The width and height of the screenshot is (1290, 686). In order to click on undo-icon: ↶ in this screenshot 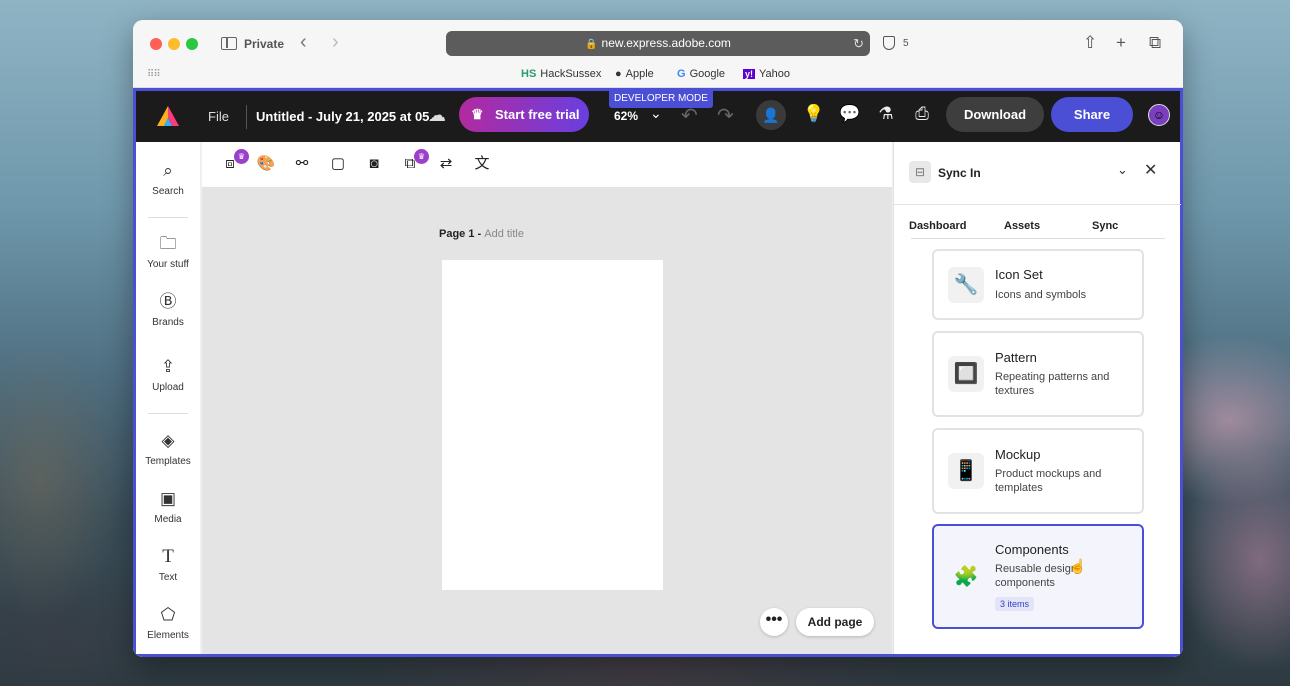, I will do `click(689, 115)`.